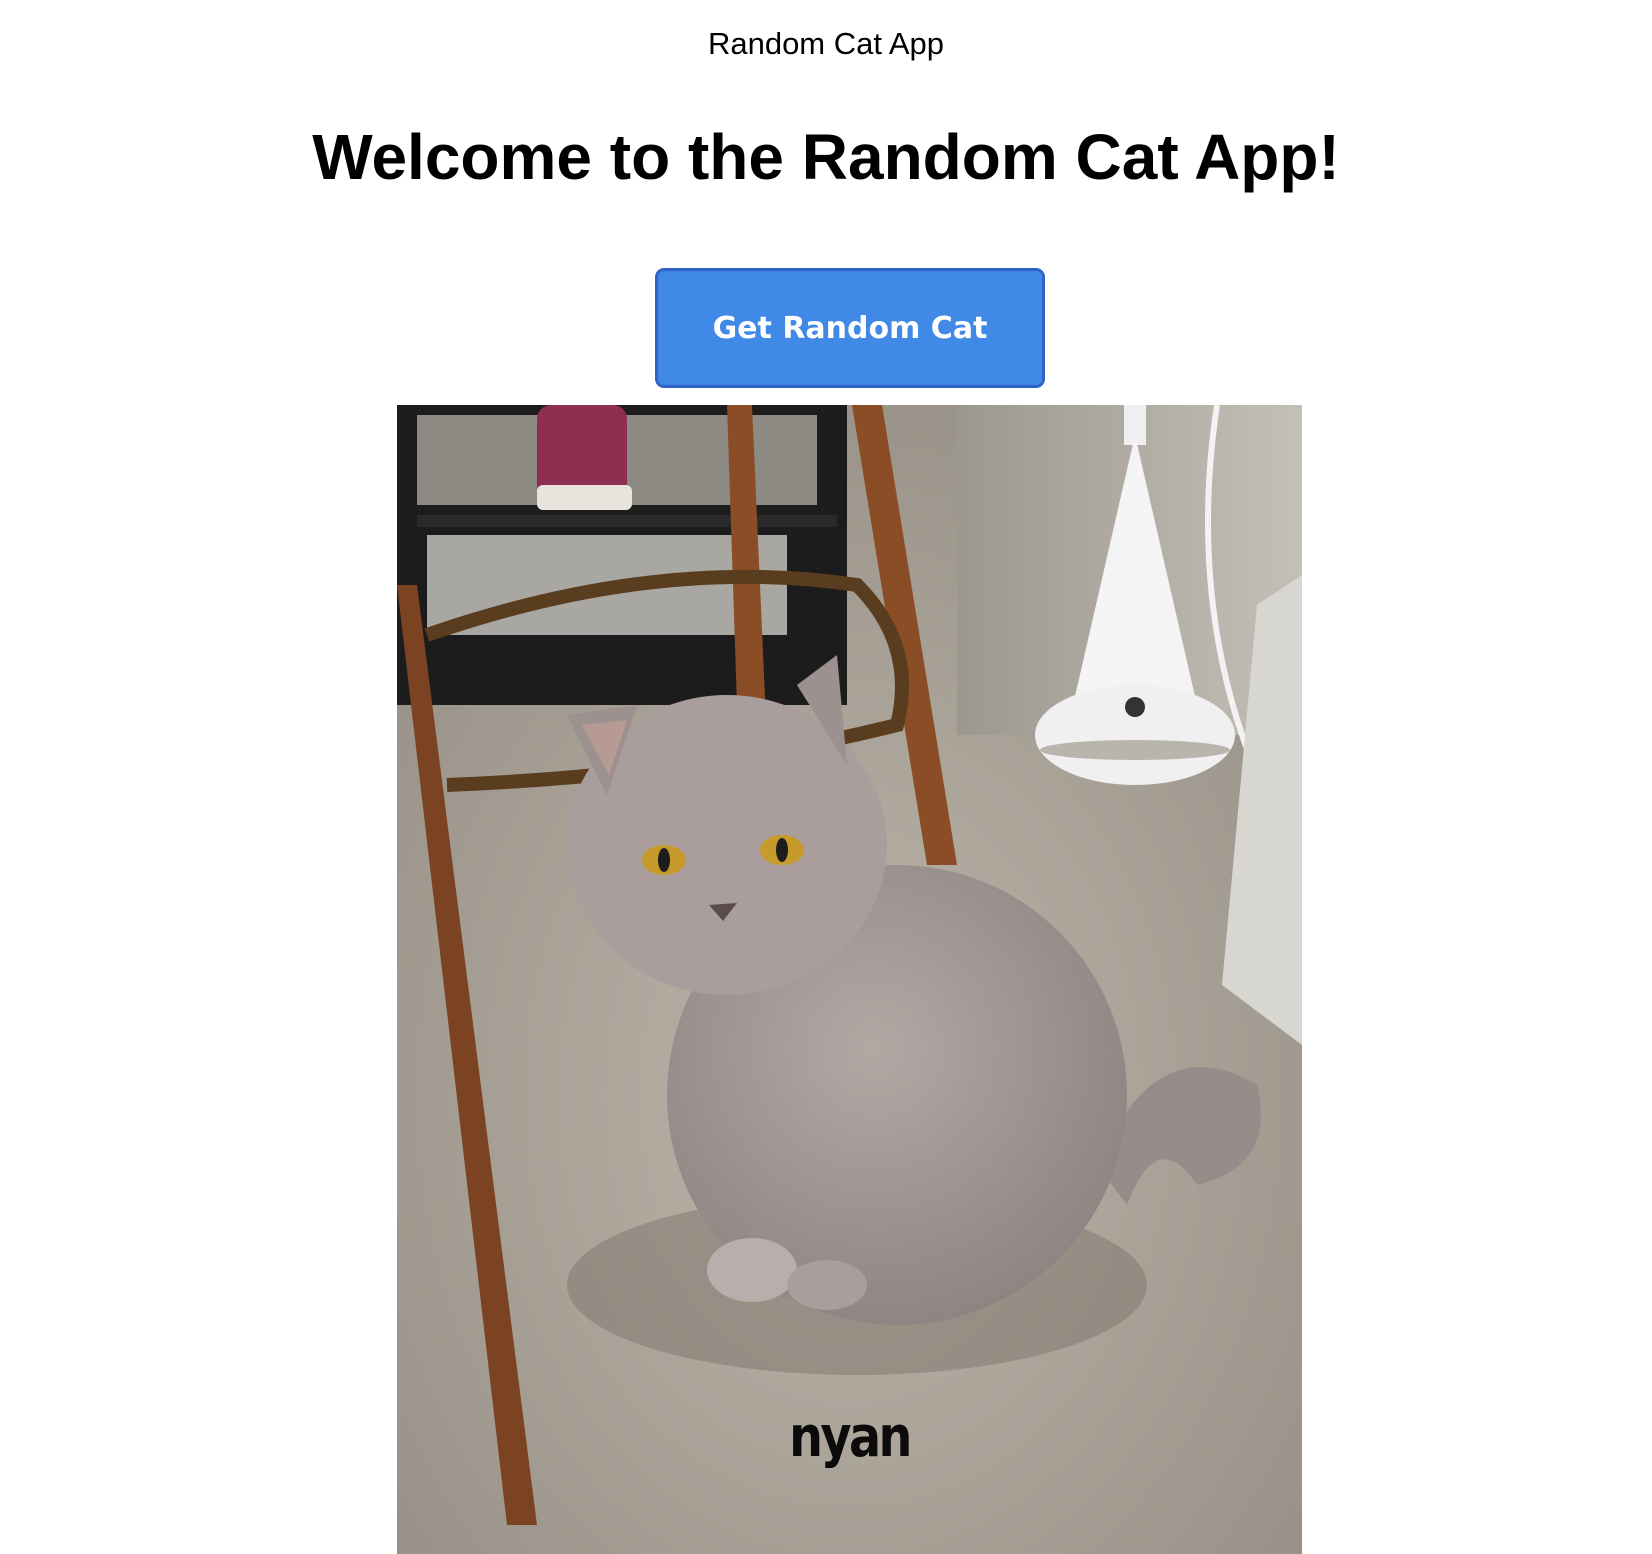 The width and height of the screenshot is (1652, 1554). Describe the element at coordinates (826, 157) in the screenshot. I see `welcome-heading: Welcome to the Random Cat App!` at that location.